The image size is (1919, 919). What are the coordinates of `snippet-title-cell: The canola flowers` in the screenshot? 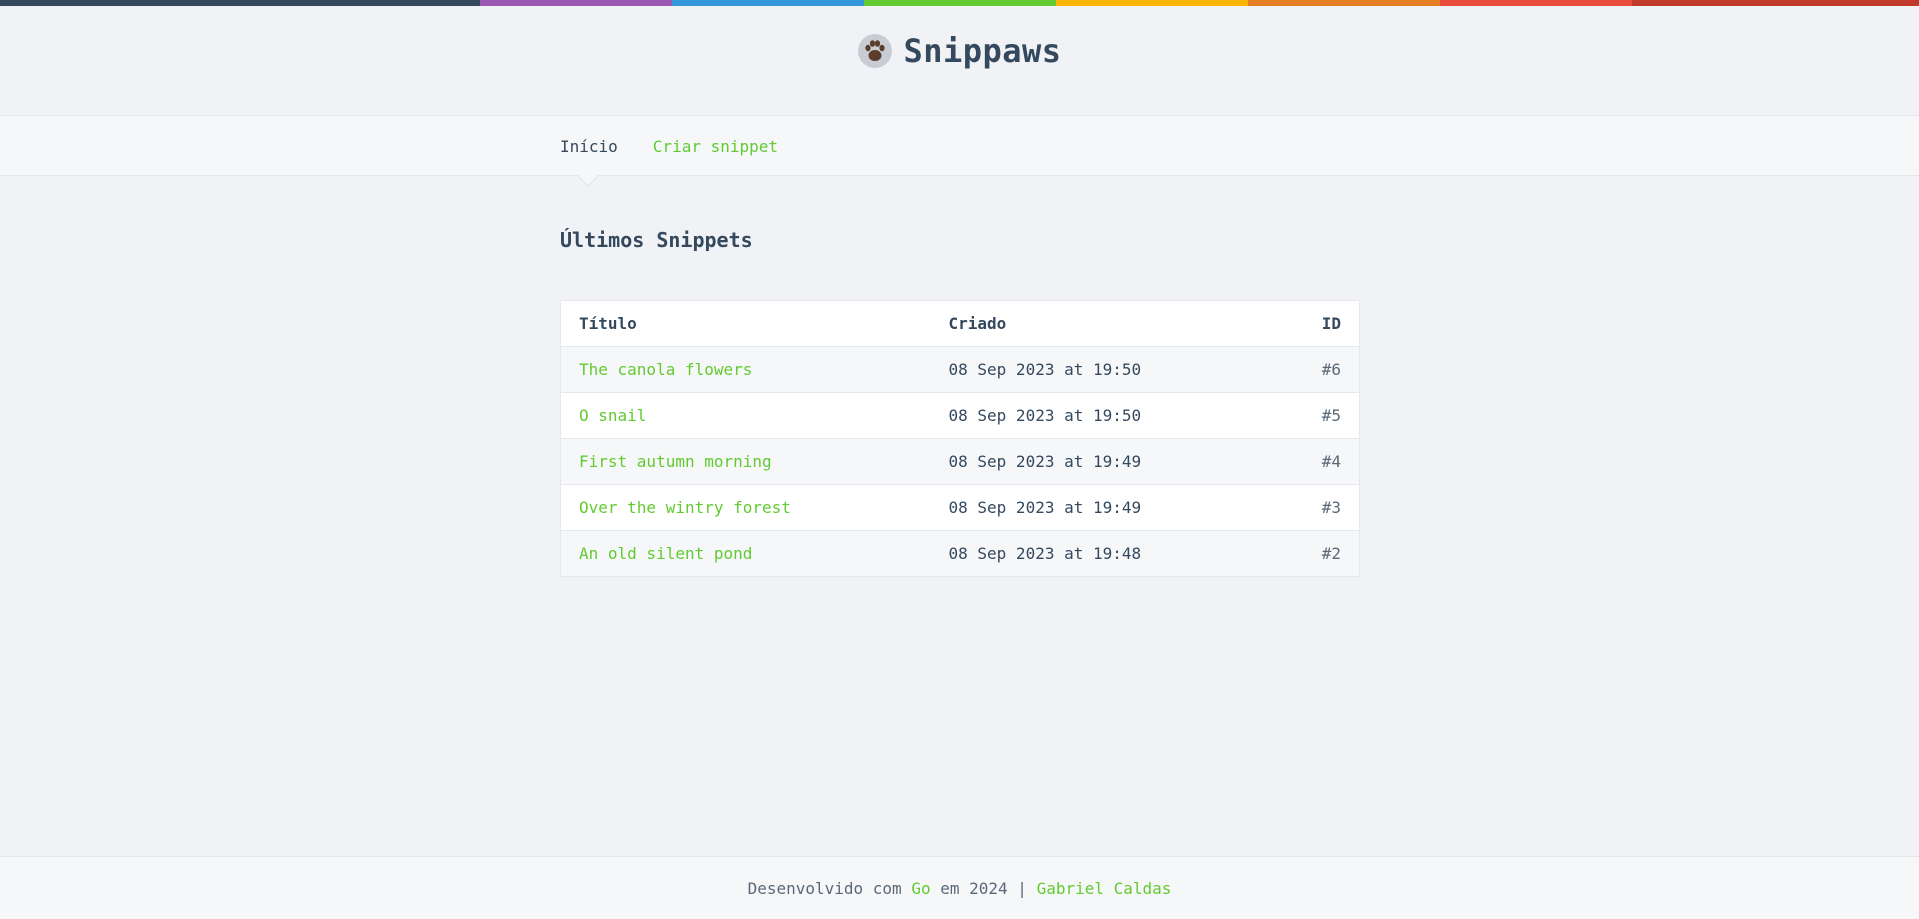 It's located at (745, 369).